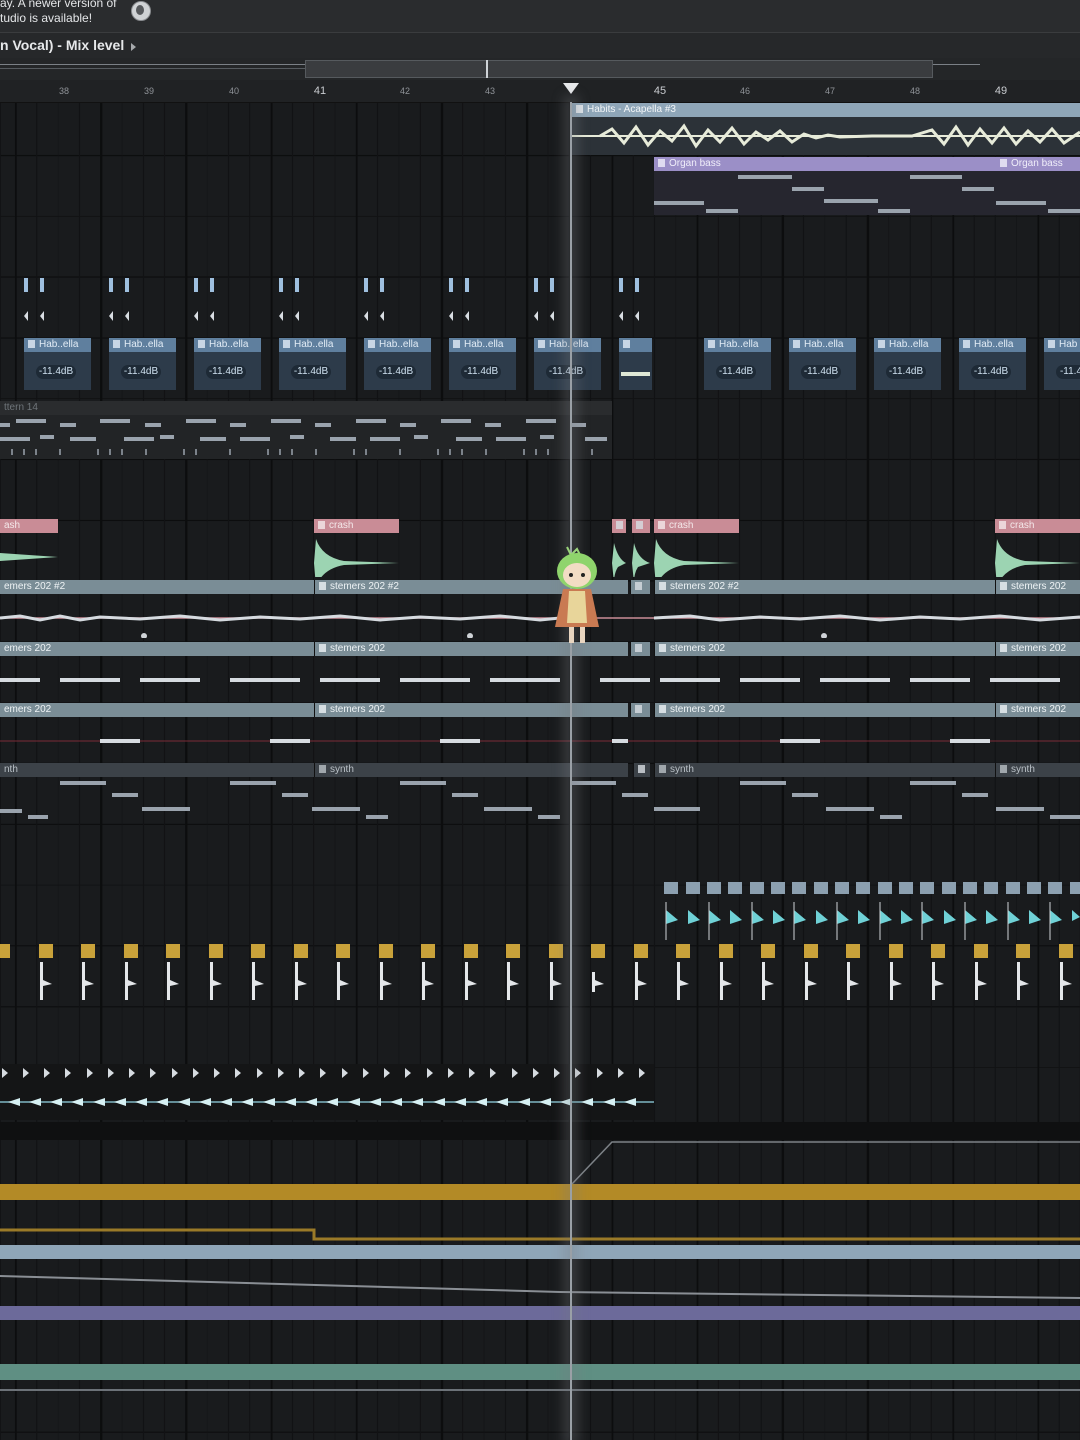  I want to click on clip-label: stemers 202 #2, so click(364, 586).